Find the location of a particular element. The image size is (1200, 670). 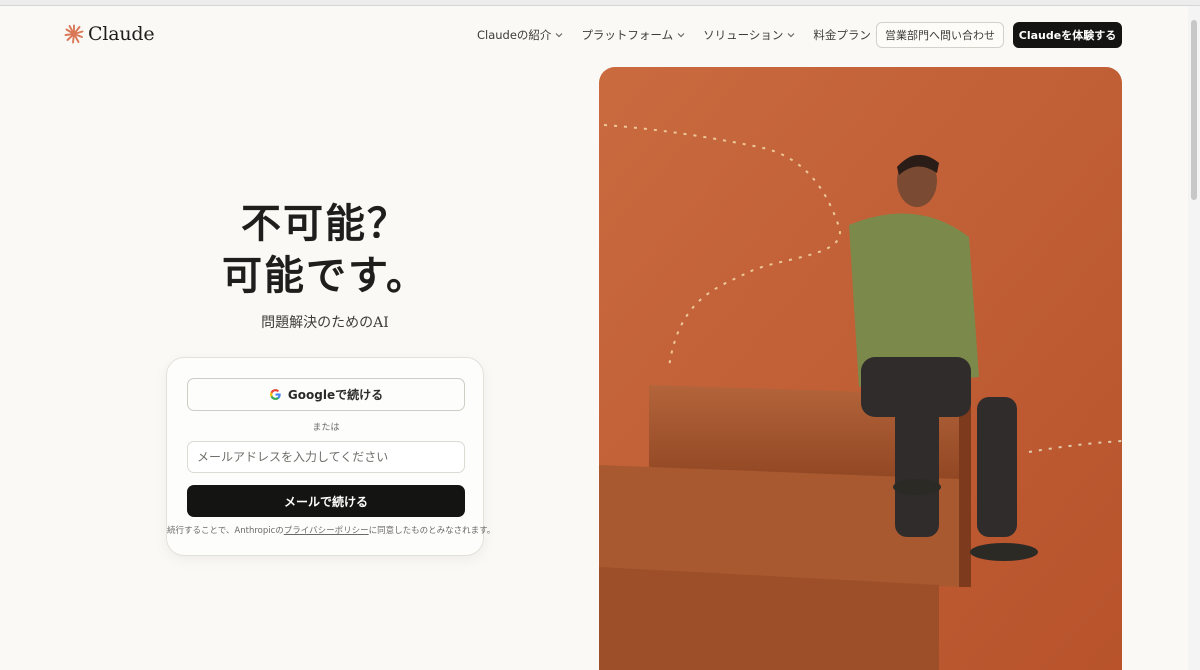

nav-item-label: 料金プラン is located at coordinates (842, 35).